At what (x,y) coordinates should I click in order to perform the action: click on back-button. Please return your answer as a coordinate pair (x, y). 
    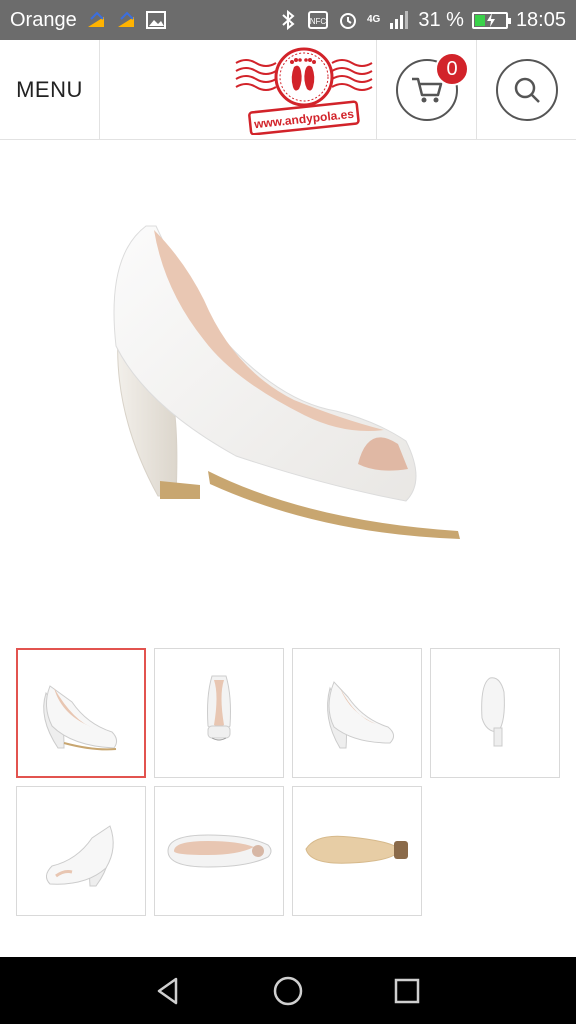
    Looking at the image, I should click on (169, 991).